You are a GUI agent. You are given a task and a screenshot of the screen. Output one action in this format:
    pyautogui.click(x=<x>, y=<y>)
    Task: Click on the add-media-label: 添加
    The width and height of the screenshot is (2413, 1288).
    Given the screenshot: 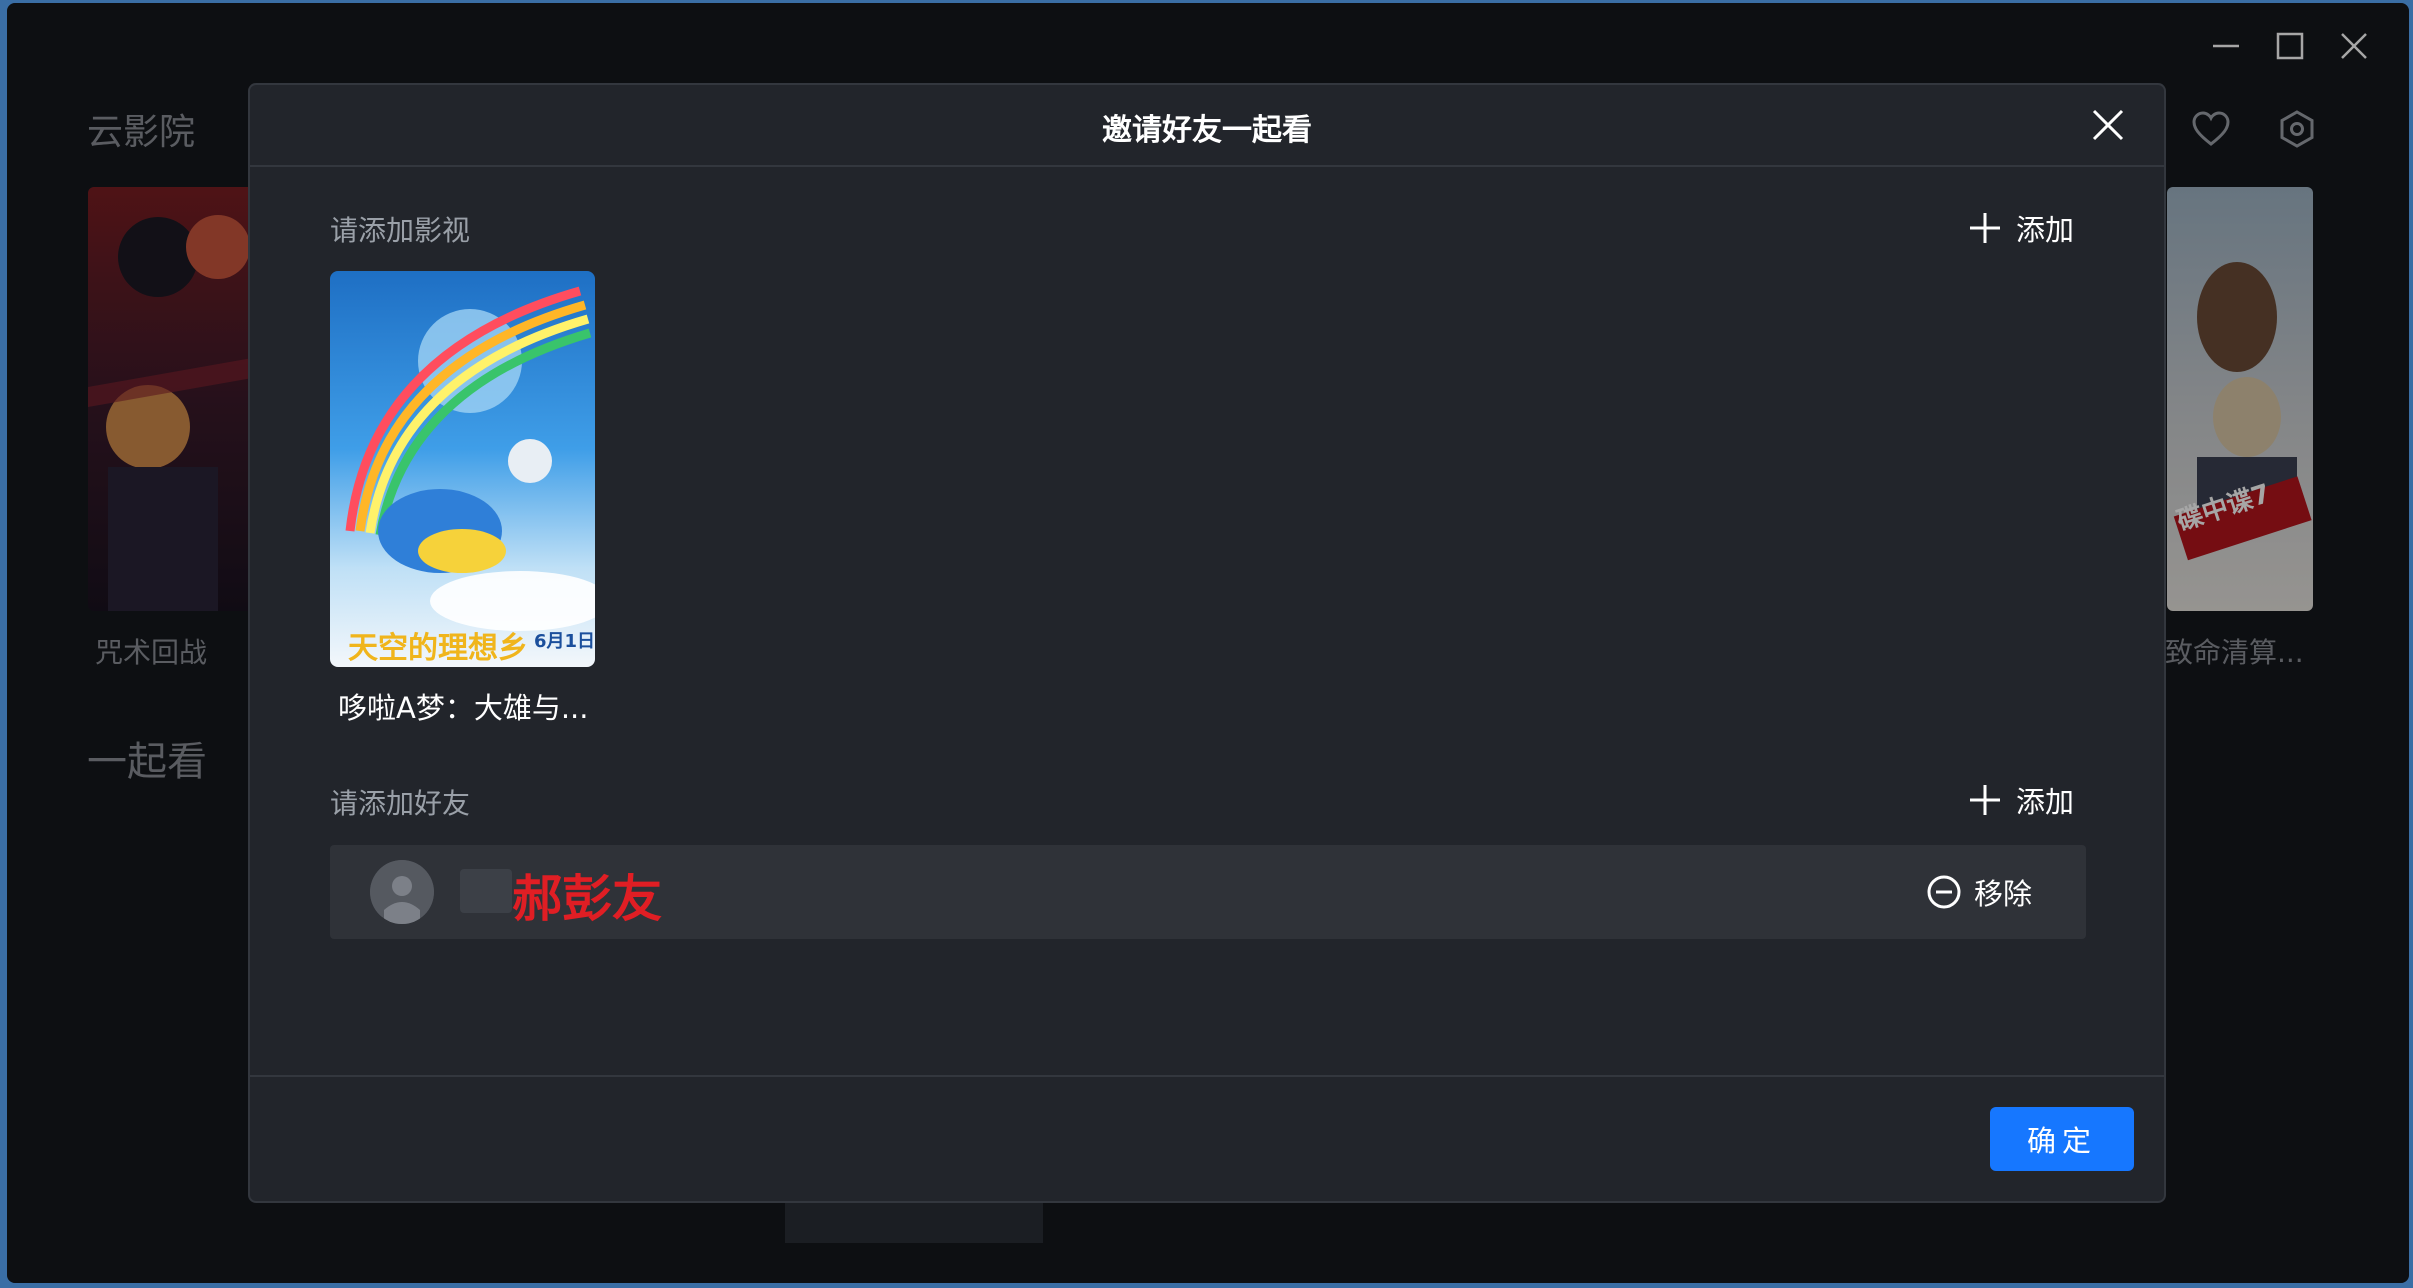 What is the action you would take?
    pyautogui.click(x=2044, y=230)
    